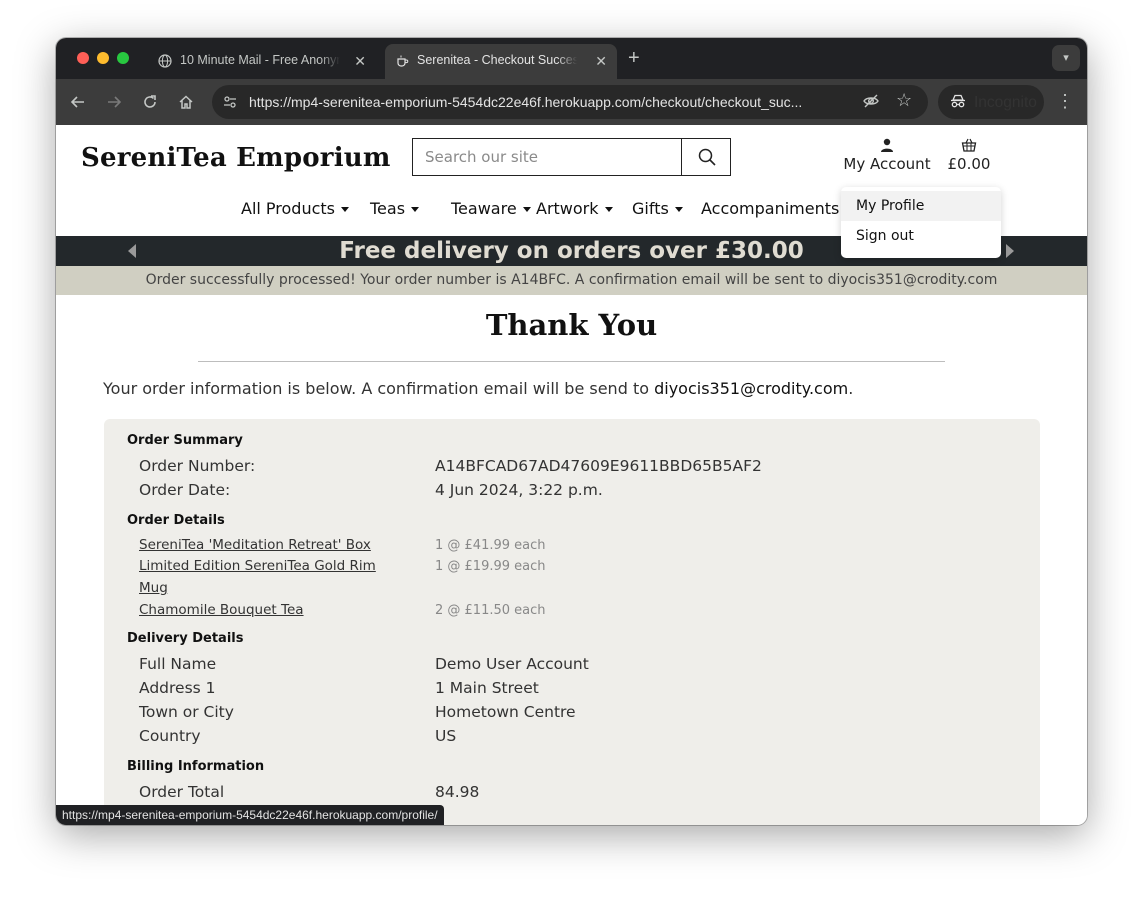 The height and width of the screenshot is (899, 1143). Describe the element at coordinates (269, 545) in the screenshot. I see `product-link: SereniTea 'Meditation Retreat' Box` at that location.